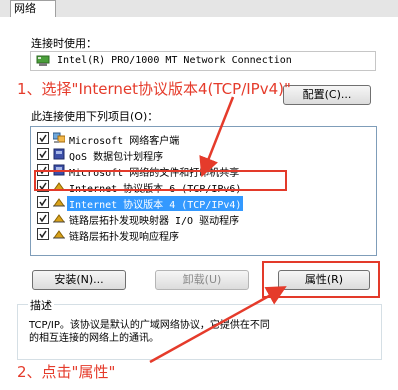  Describe the element at coordinates (217, 137) in the screenshot. I see `arrow-step1` at that location.